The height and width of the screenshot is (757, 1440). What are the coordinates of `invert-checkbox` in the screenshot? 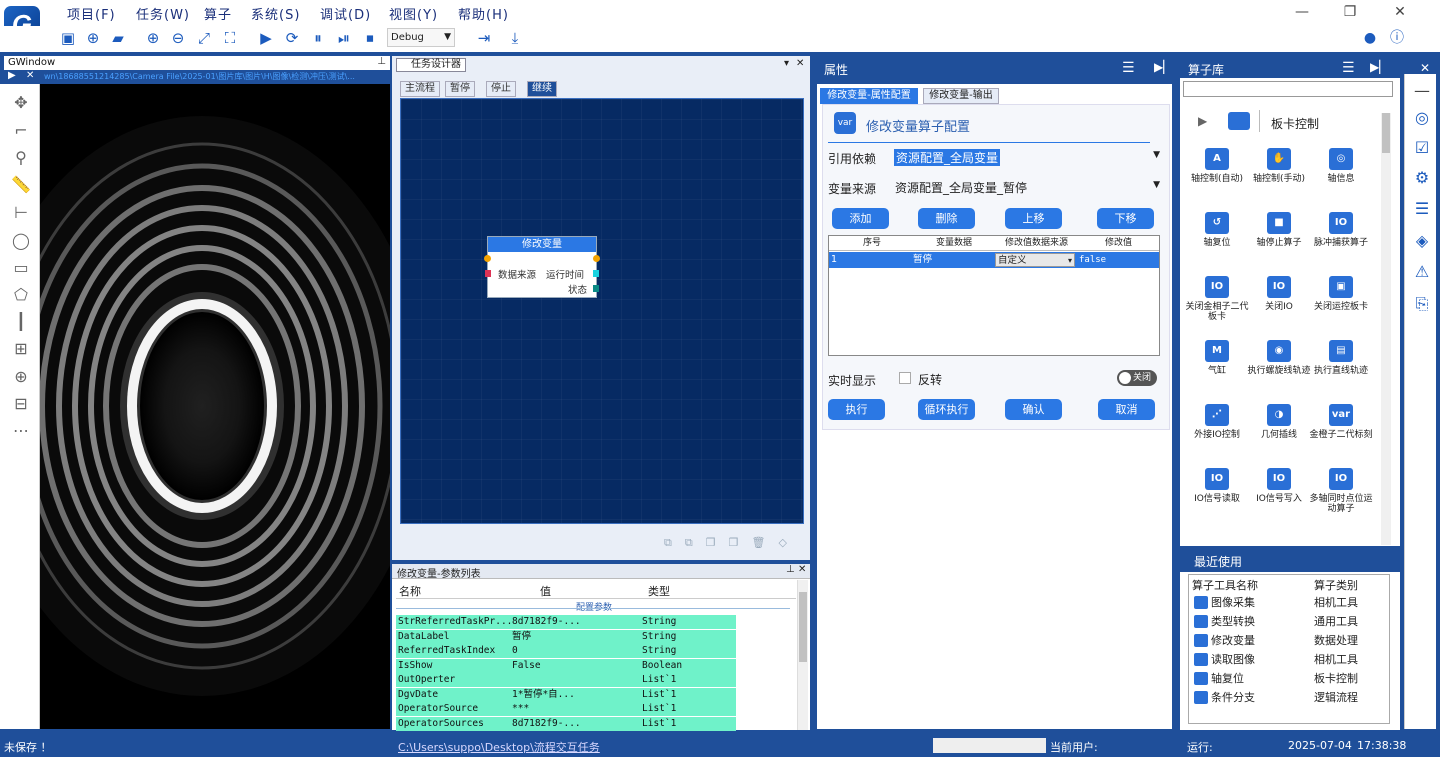 It's located at (905, 378).